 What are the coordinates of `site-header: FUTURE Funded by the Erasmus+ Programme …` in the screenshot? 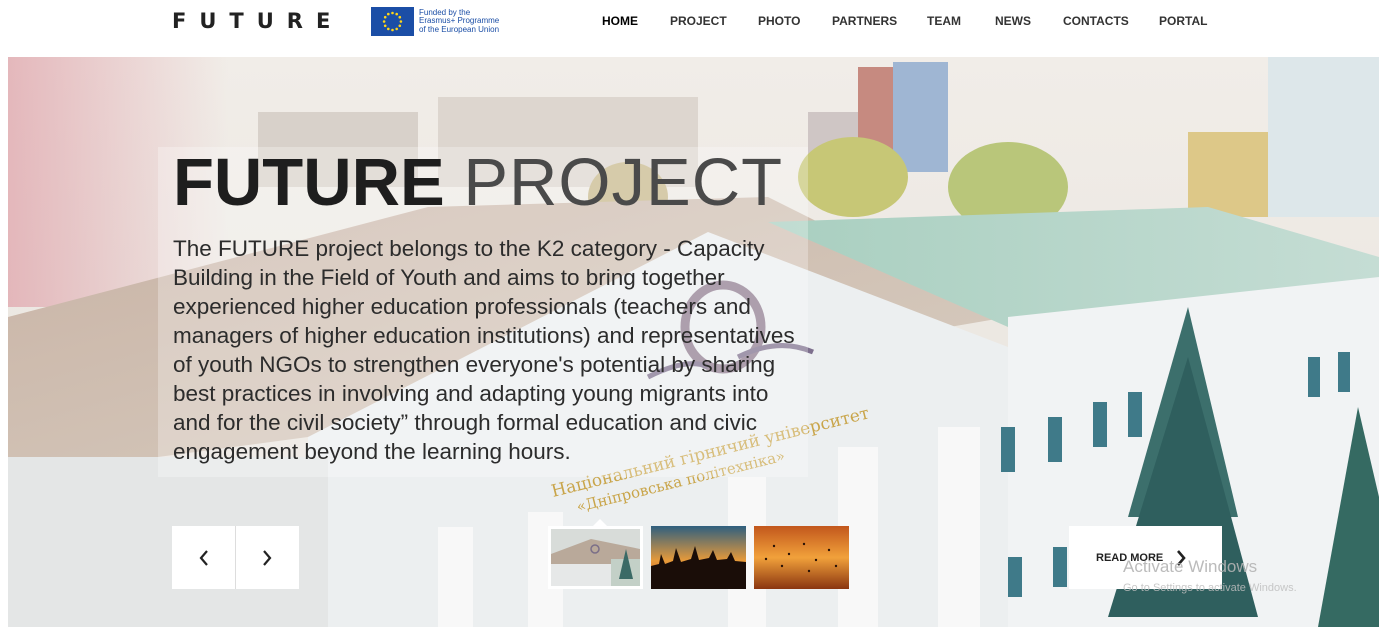 It's located at (692, 28).